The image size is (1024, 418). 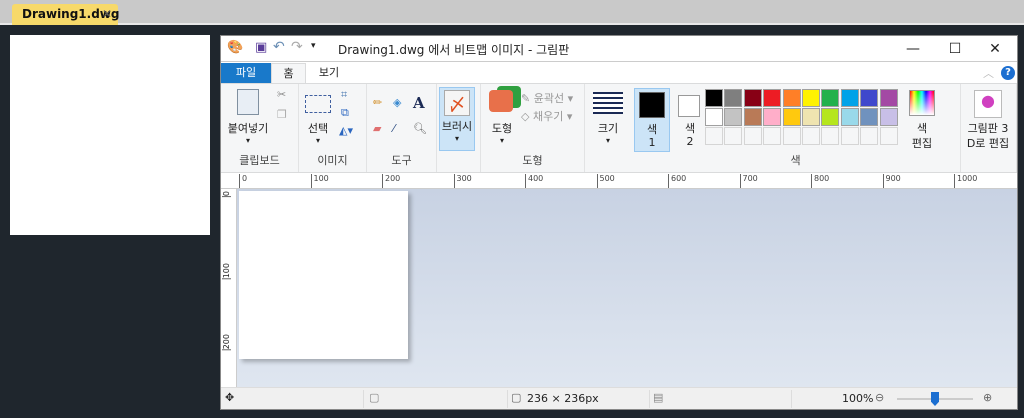 What do you see at coordinates (690, 128) in the screenshot?
I see `color2-label: 색` at bounding box center [690, 128].